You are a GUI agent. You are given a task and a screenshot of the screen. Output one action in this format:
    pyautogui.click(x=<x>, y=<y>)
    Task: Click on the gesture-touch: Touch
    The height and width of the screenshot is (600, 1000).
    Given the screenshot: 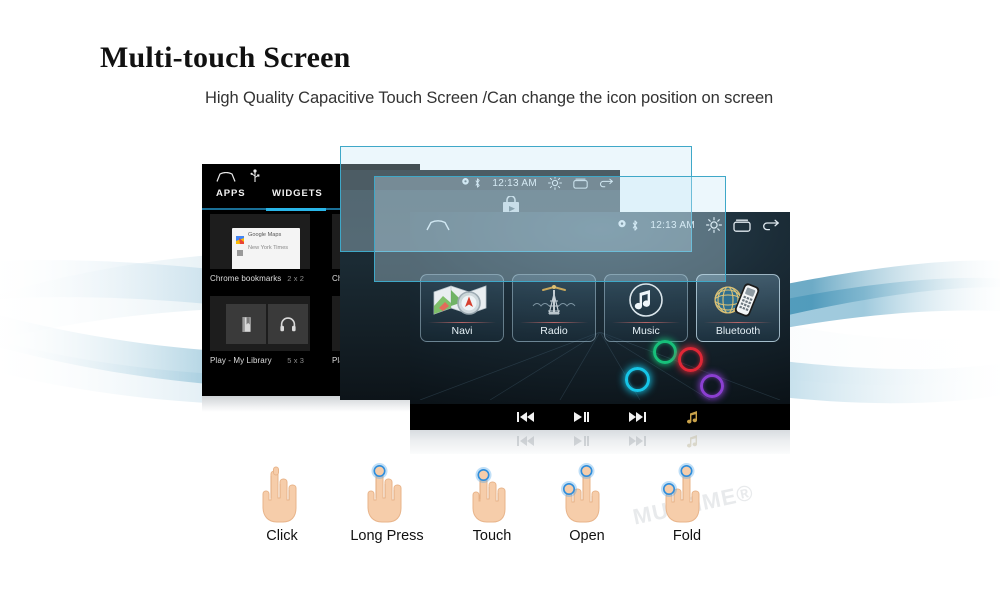 What is the action you would take?
    pyautogui.click(x=492, y=503)
    